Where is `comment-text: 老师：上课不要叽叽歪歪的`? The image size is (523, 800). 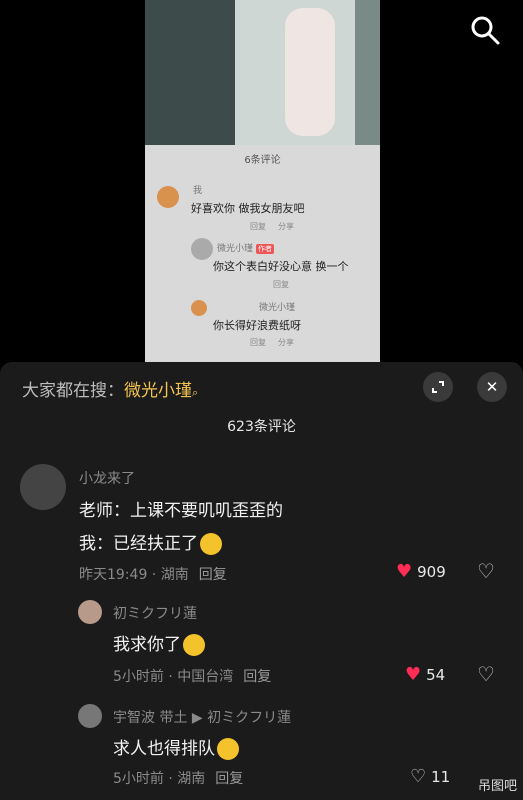 comment-text: 老师：上课不要叽叽歪歪的 is located at coordinates (181, 511).